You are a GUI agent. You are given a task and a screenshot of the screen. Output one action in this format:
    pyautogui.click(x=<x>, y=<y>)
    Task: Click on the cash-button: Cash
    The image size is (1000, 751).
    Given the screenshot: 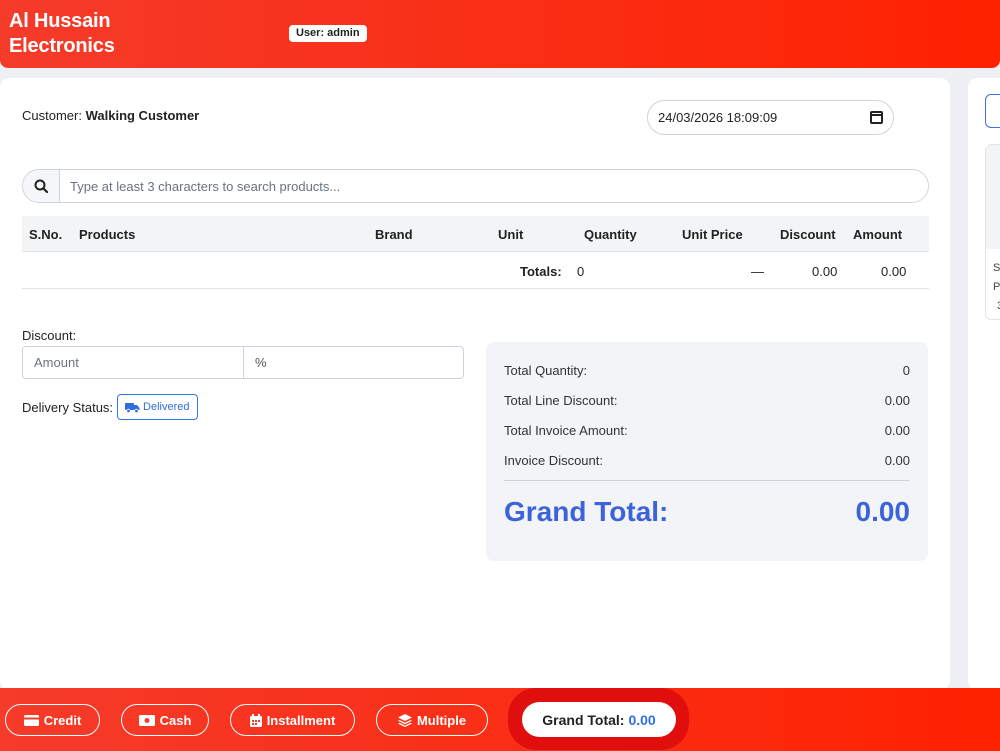 What is the action you would take?
    pyautogui.click(x=165, y=720)
    